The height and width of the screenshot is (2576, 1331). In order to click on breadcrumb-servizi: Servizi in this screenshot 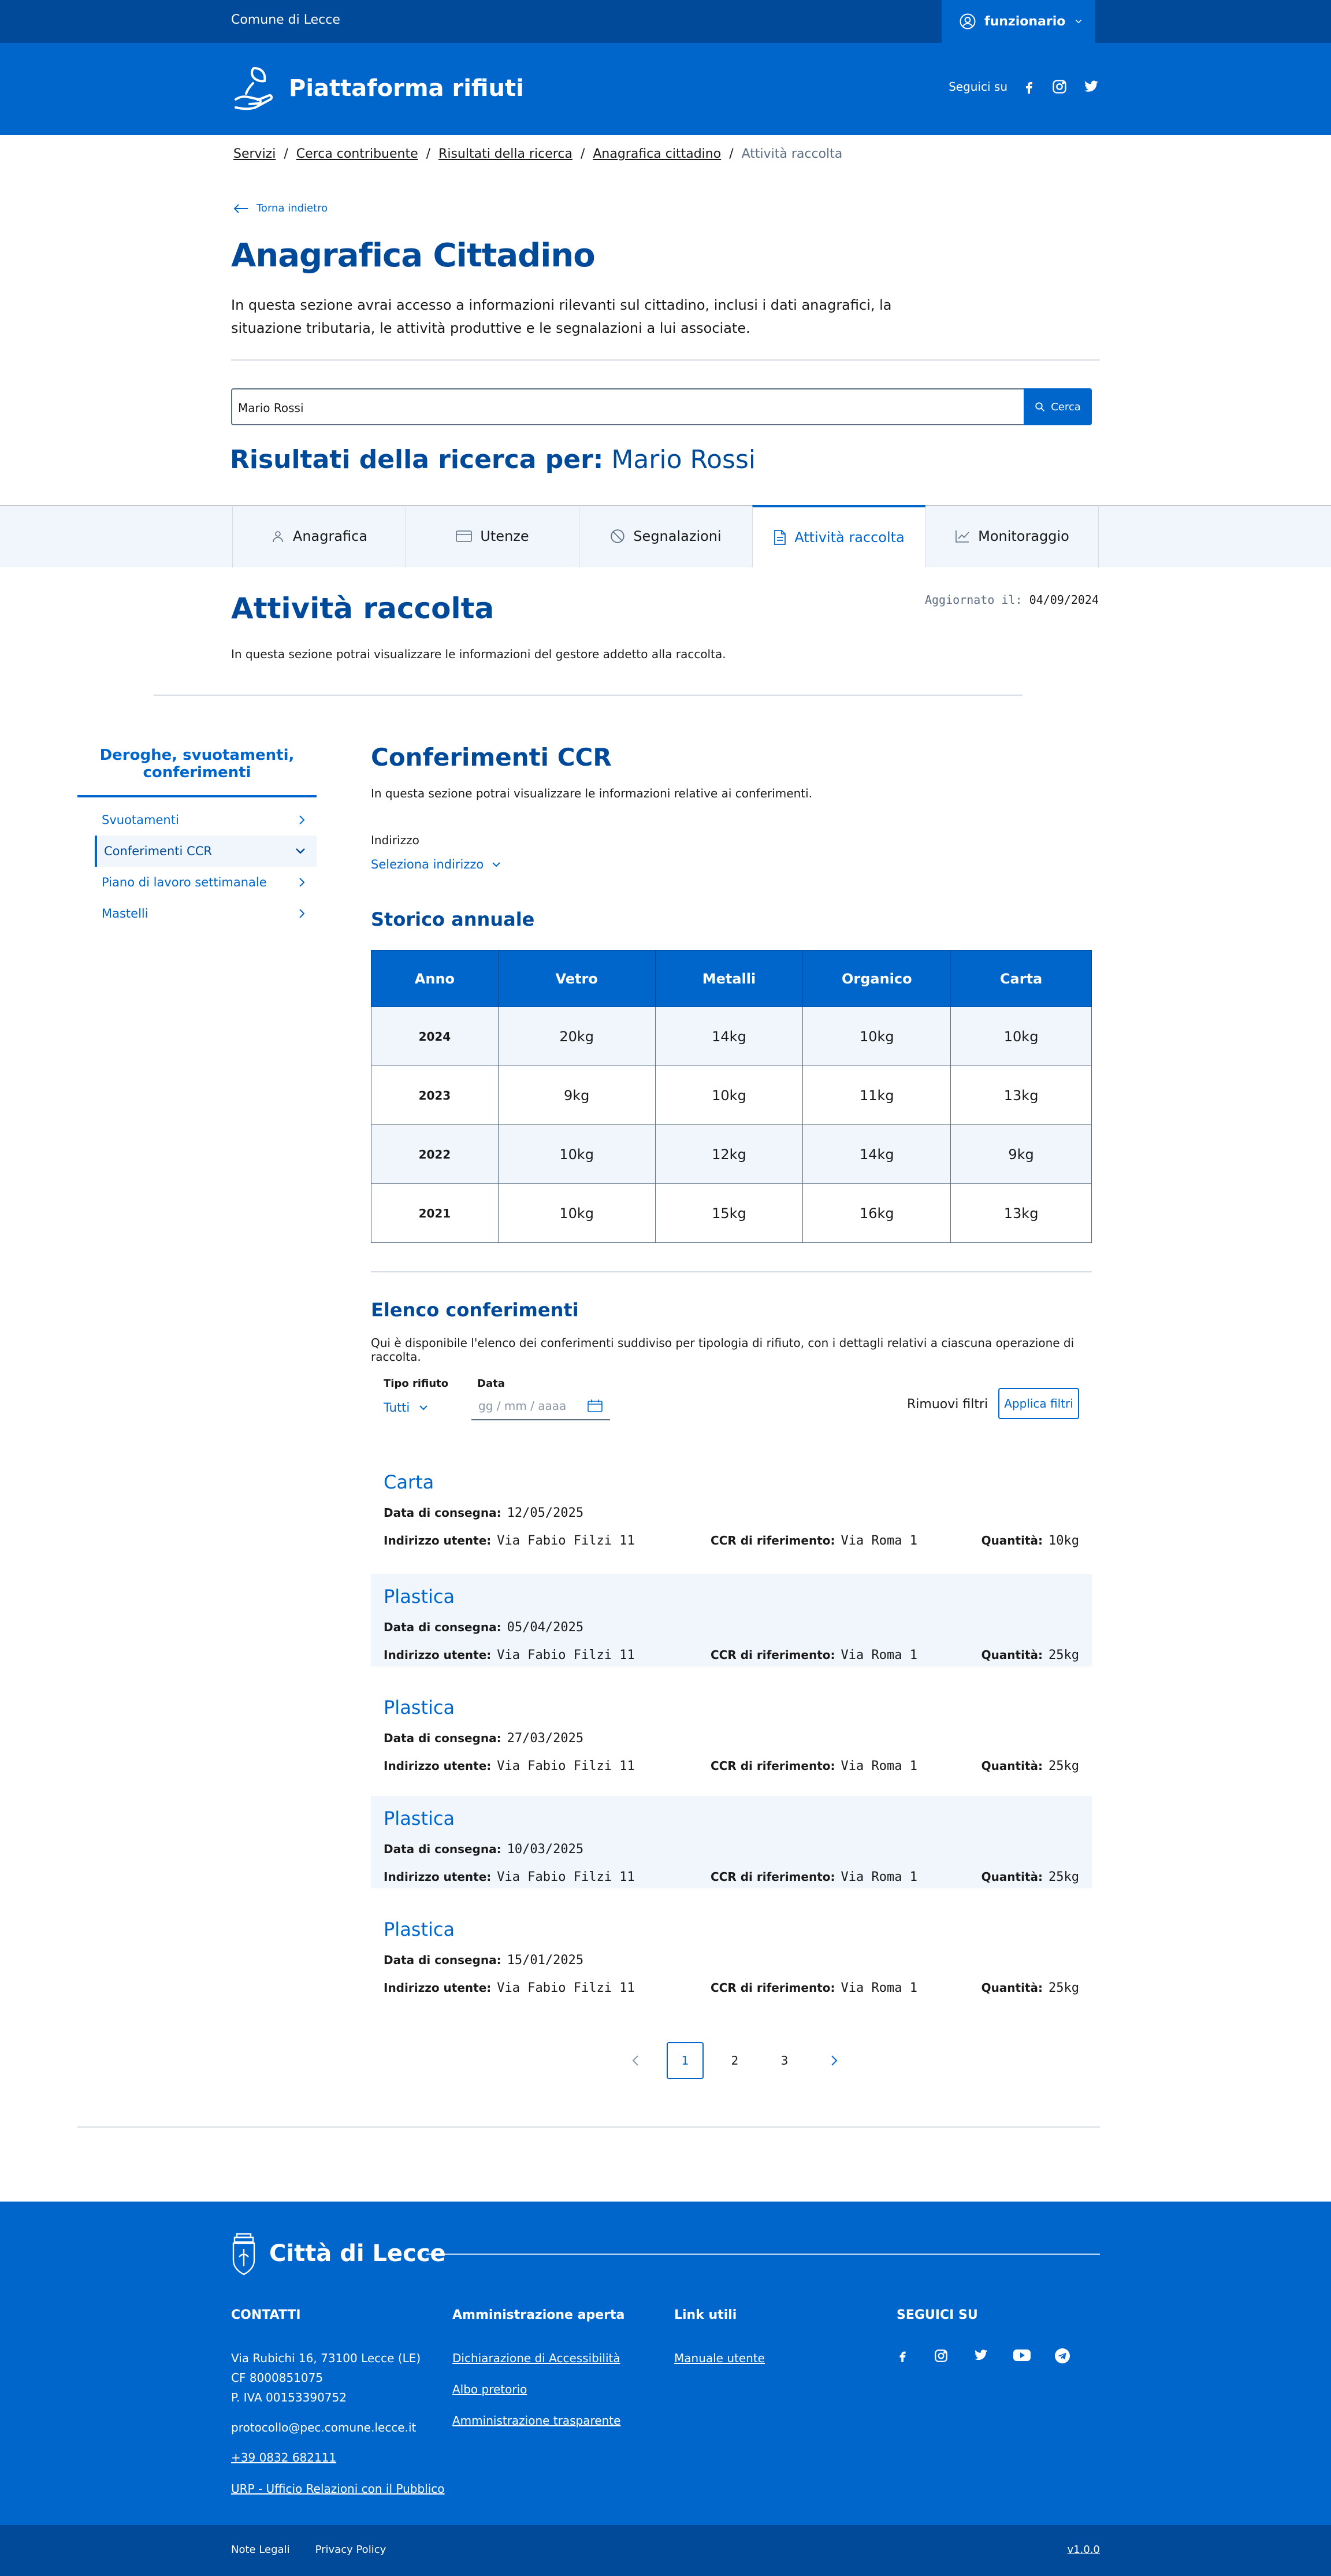, I will do `click(254, 154)`.